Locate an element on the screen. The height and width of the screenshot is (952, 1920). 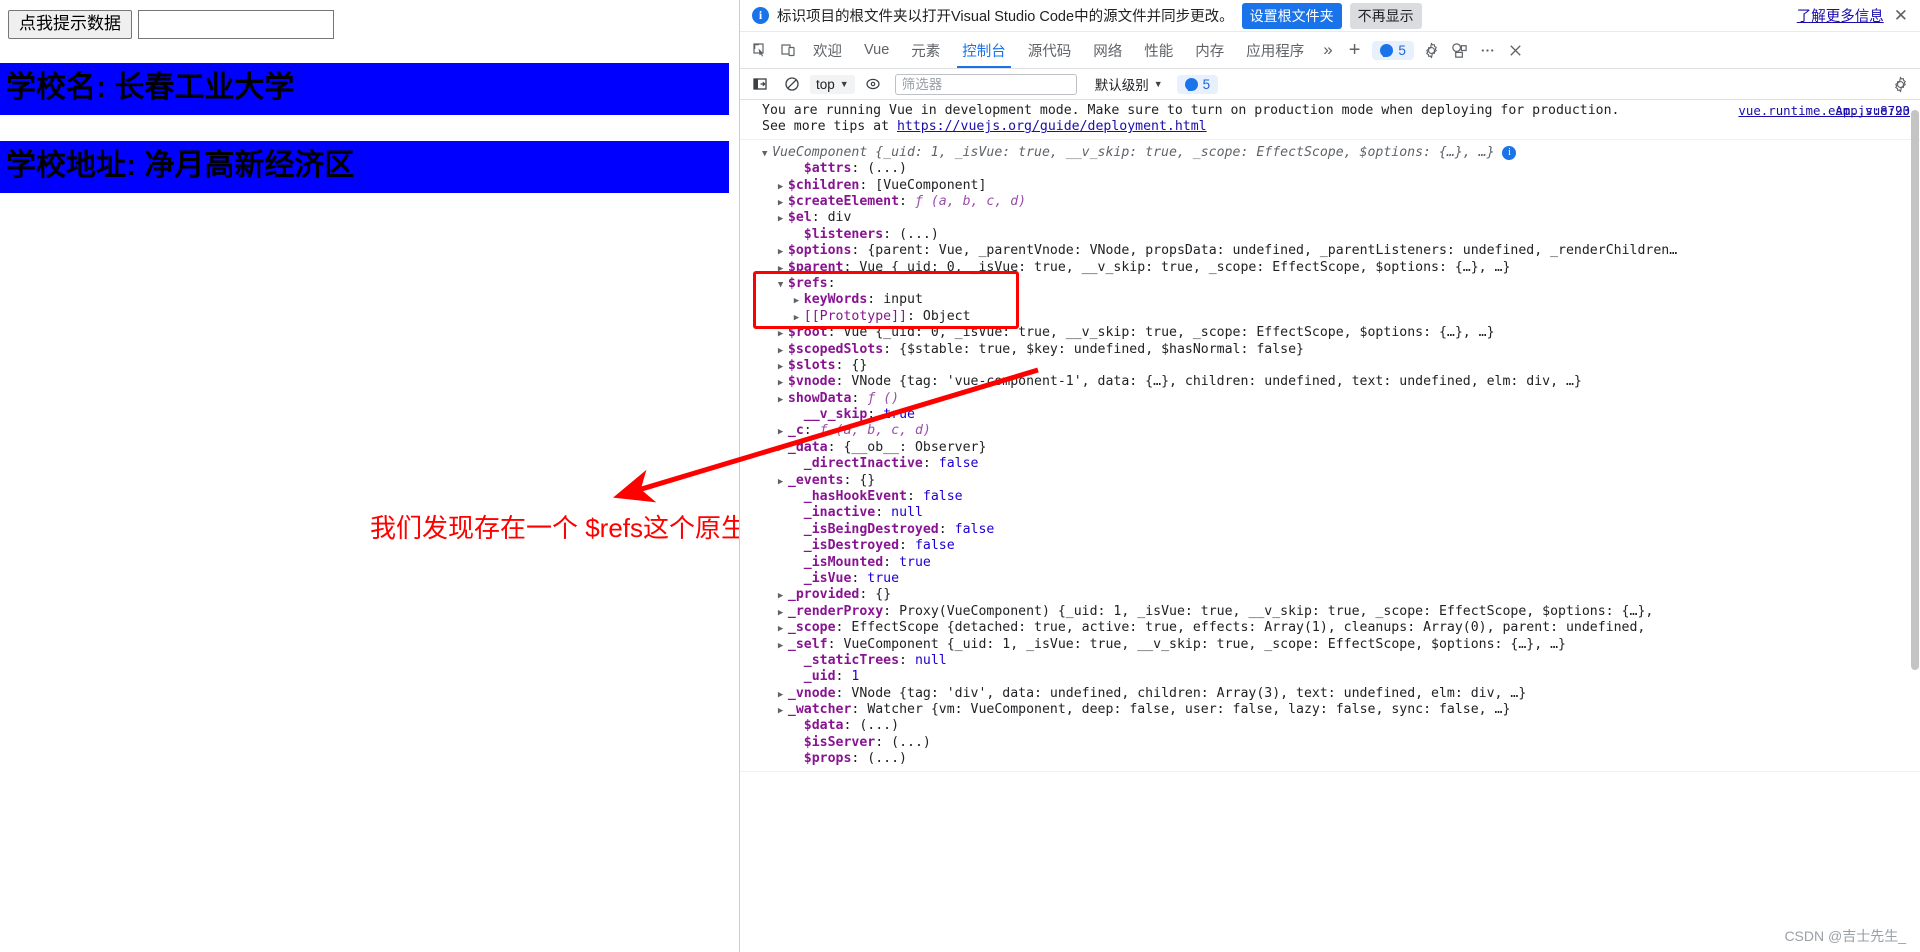
filter-input is located at coordinates (985, 84).